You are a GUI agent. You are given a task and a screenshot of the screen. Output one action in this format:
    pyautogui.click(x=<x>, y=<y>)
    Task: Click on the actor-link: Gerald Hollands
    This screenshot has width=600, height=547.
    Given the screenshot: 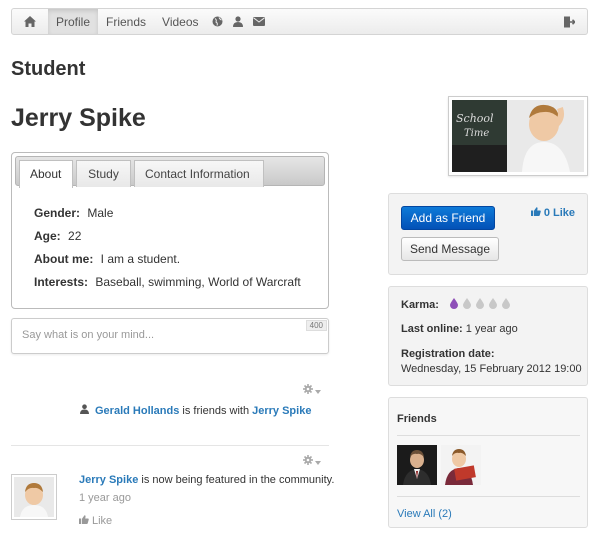 What is the action you would take?
    pyautogui.click(x=137, y=411)
    